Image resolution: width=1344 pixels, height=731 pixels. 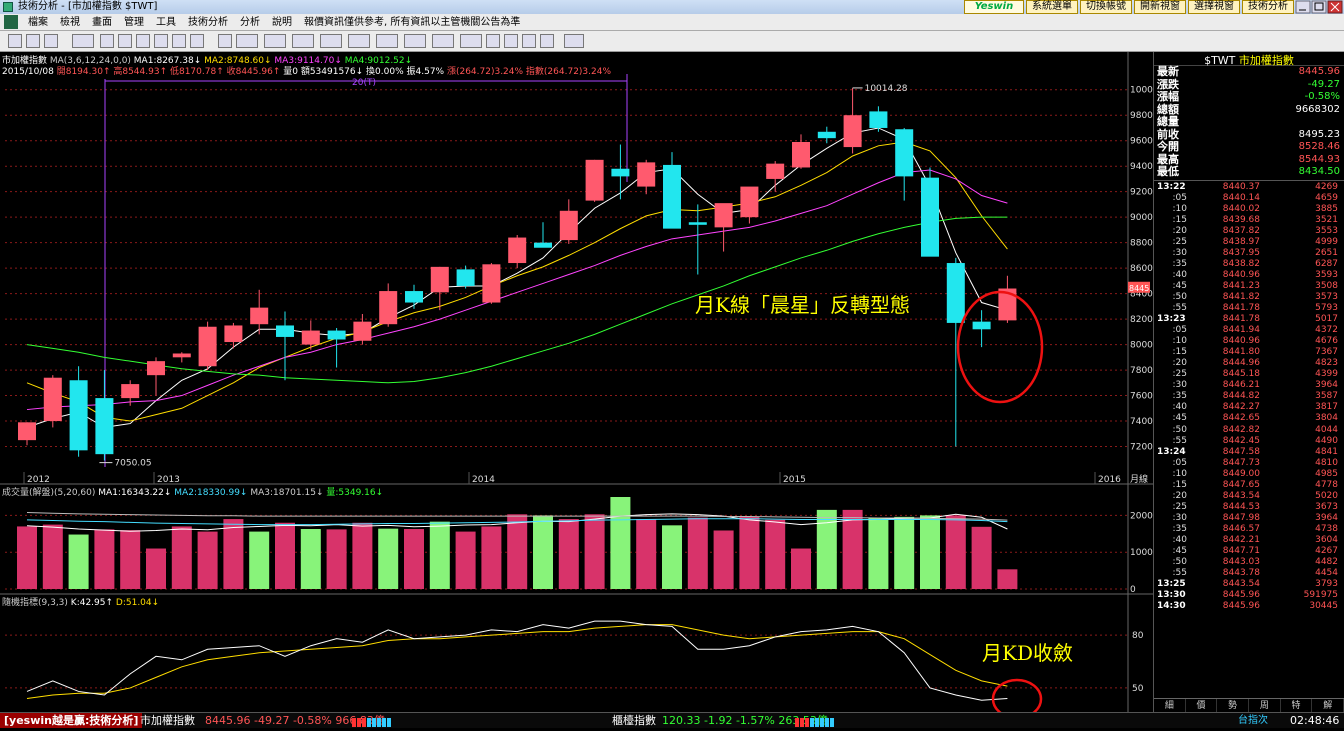 What do you see at coordinates (511, 41) in the screenshot?
I see `erase-icon` at bounding box center [511, 41].